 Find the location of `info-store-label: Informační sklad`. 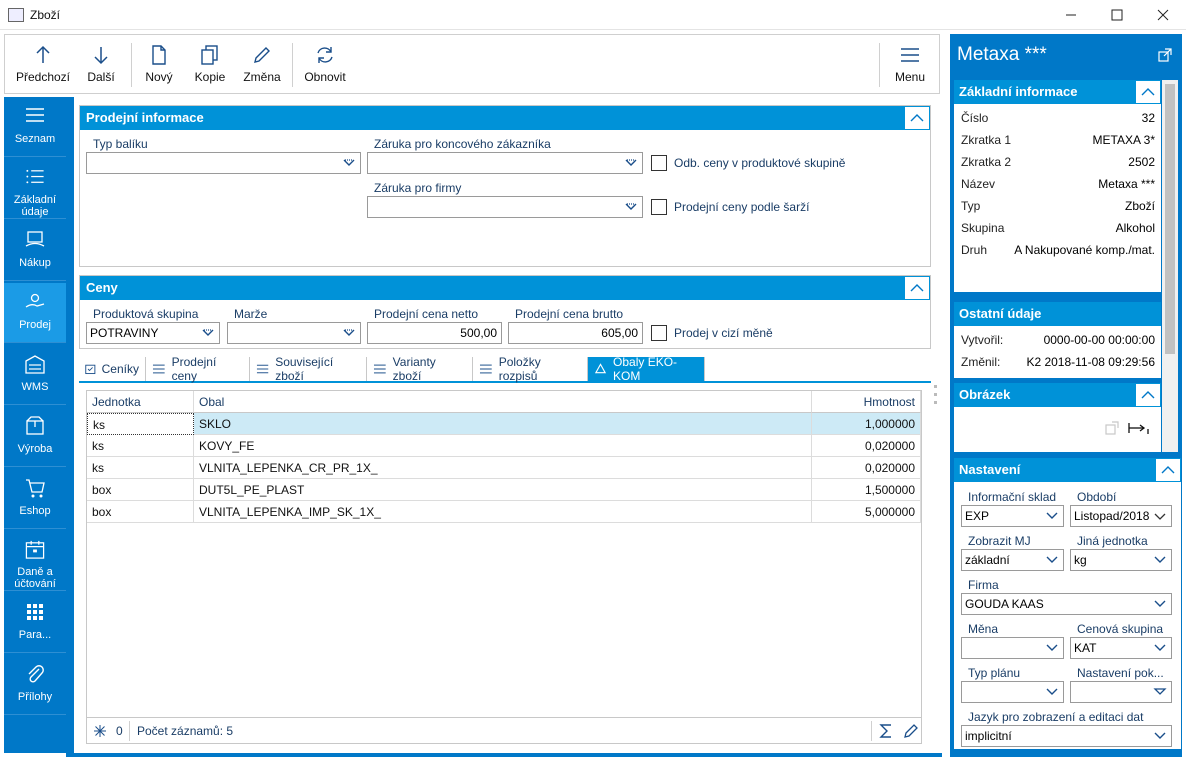

info-store-label: Informační sklad is located at coordinates (1012, 497).